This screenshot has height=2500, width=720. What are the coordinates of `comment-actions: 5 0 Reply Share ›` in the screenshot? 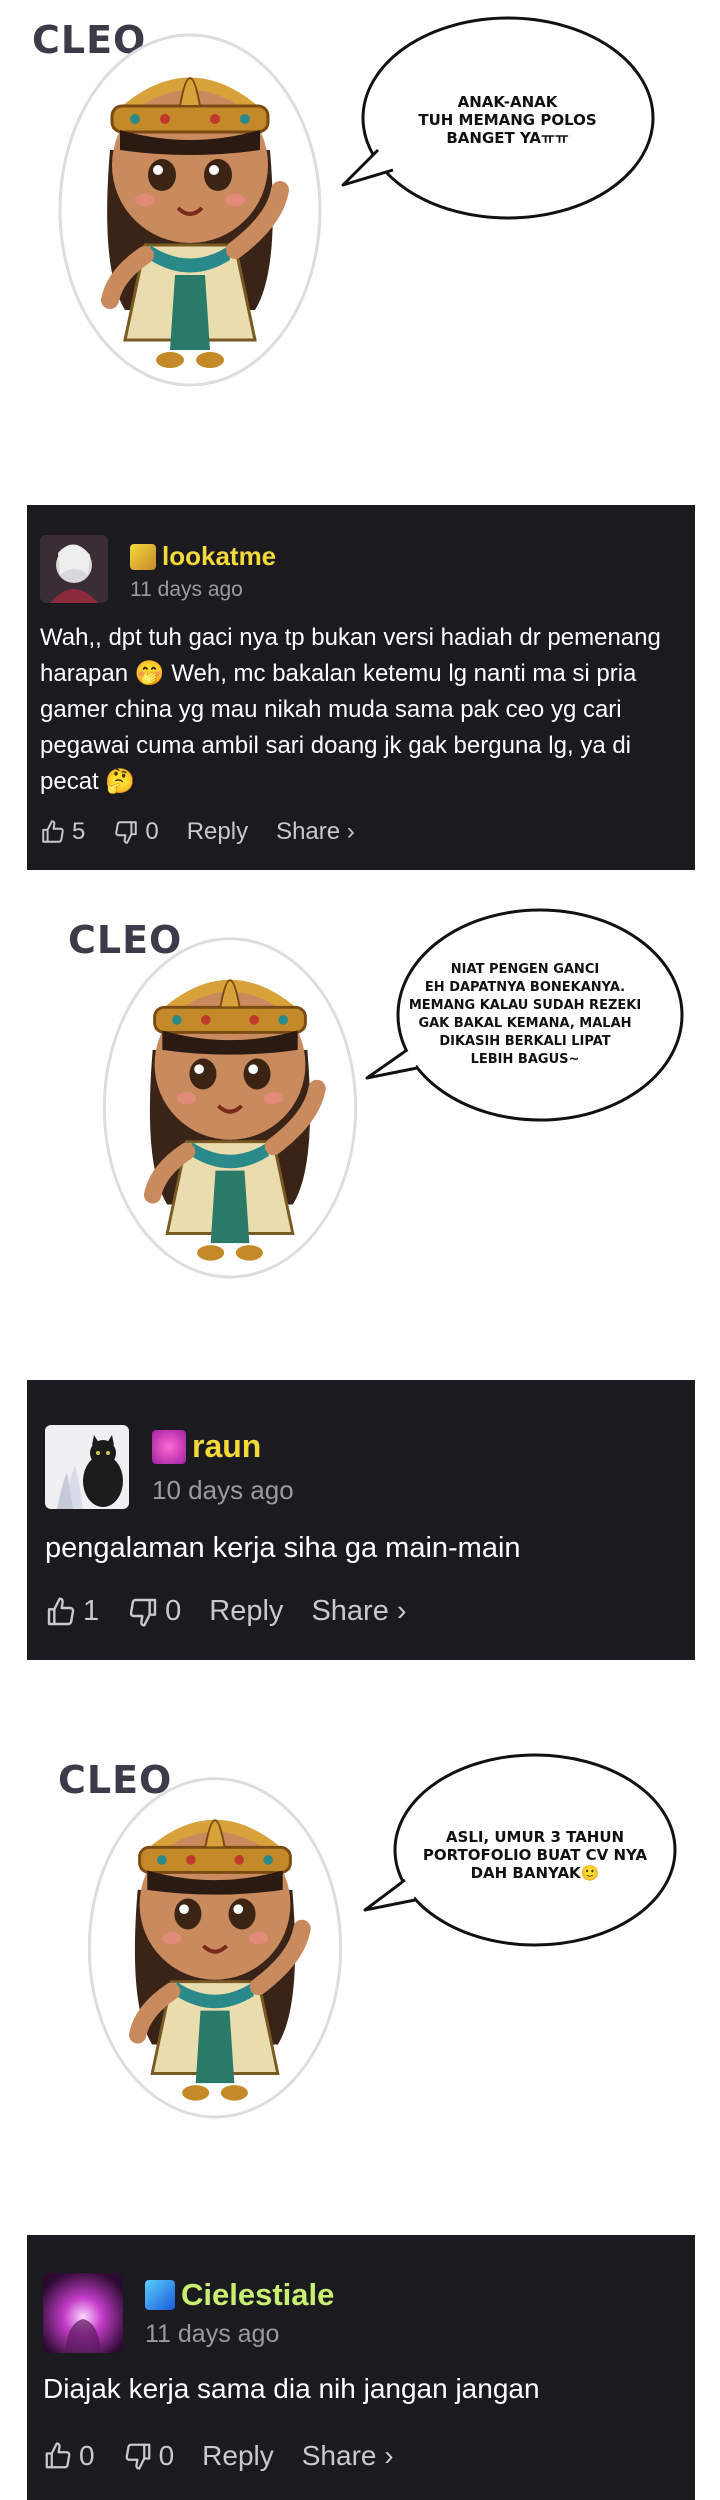 It's located at (211, 832).